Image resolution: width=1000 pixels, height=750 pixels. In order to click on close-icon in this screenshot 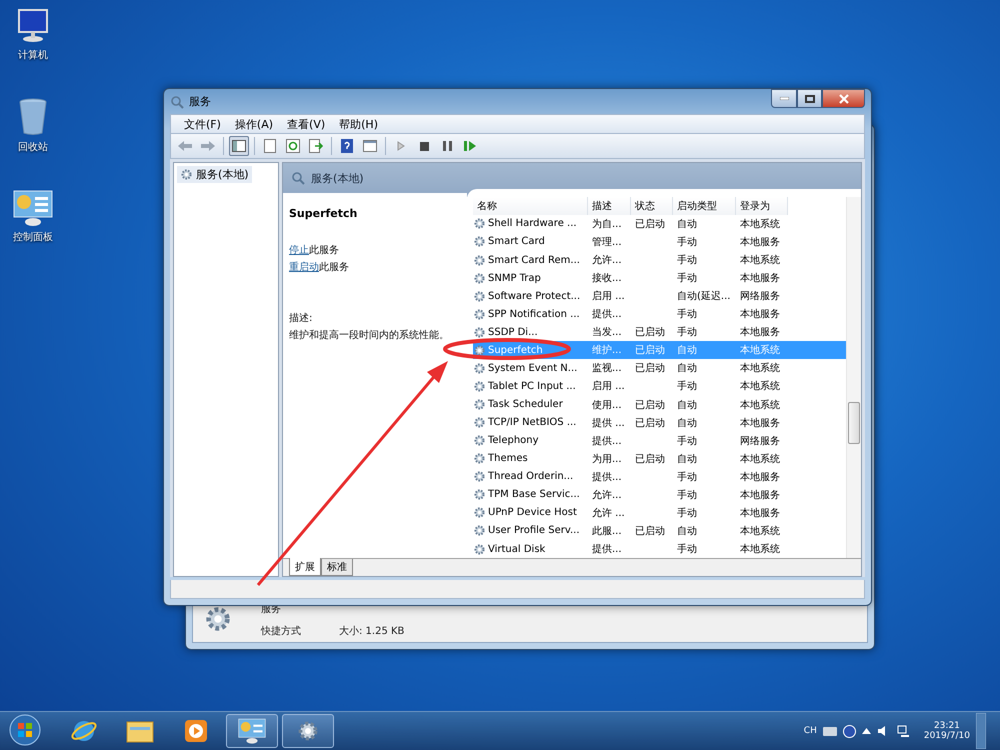, I will do `click(843, 99)`.